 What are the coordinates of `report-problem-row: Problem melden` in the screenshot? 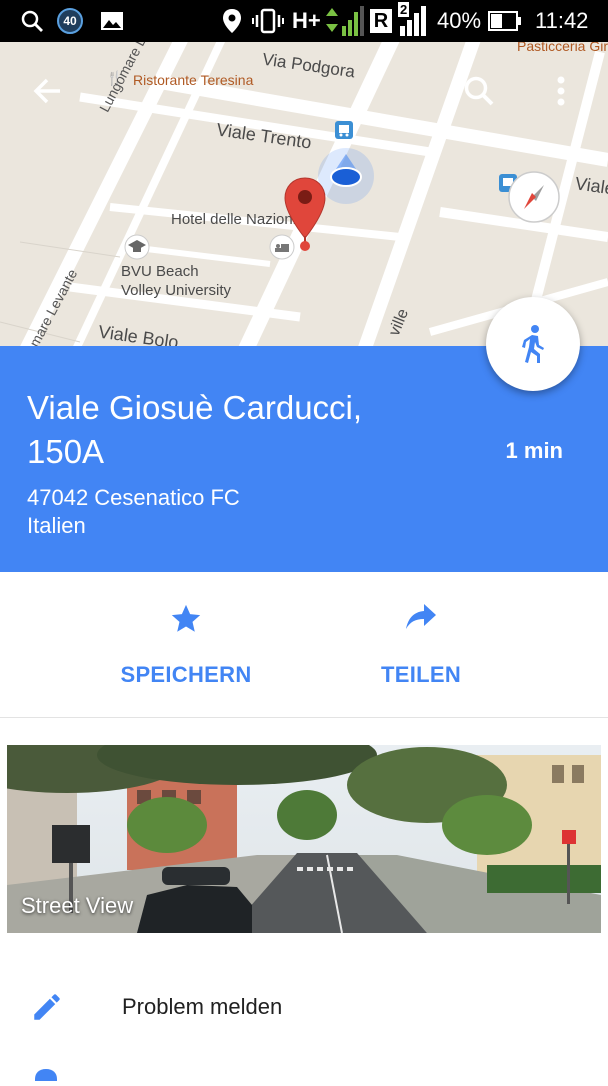 It's located at (304, 1008).